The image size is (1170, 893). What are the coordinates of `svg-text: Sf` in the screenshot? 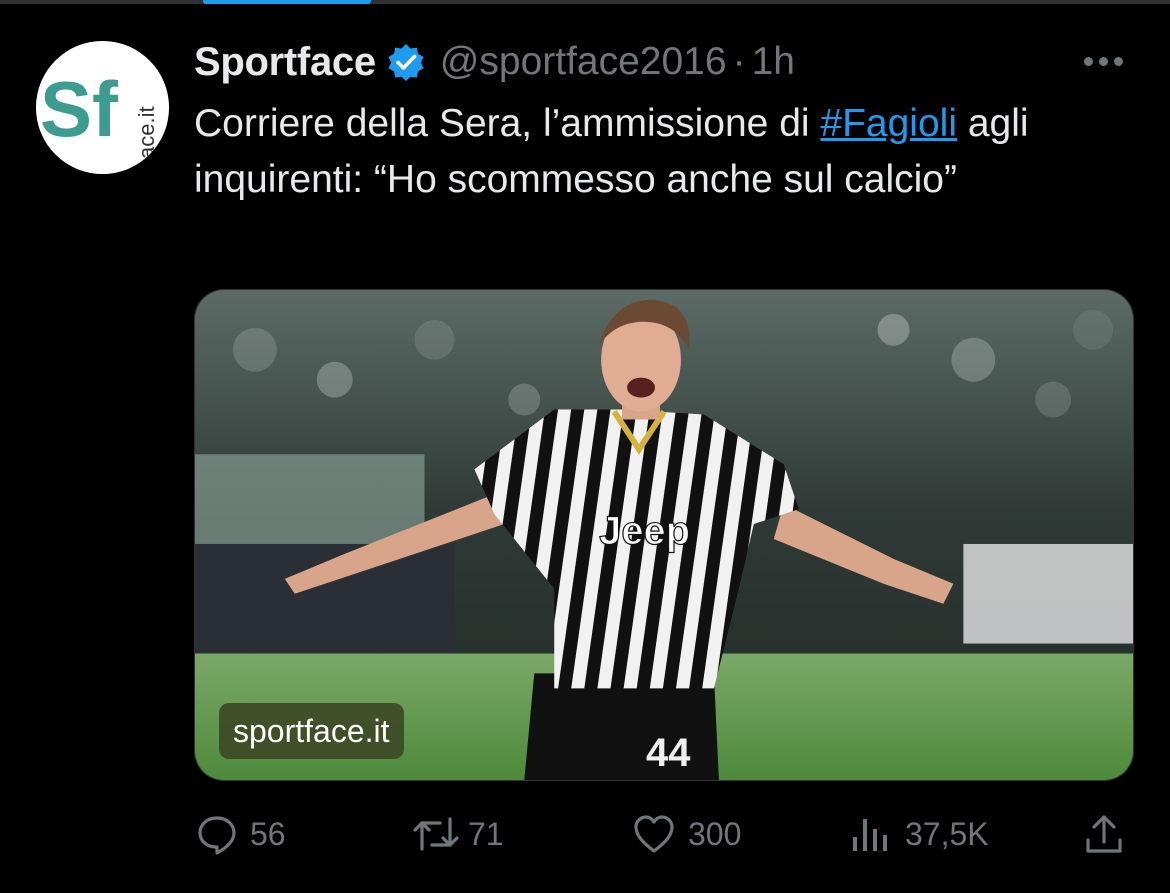 It's located at (79, 109).